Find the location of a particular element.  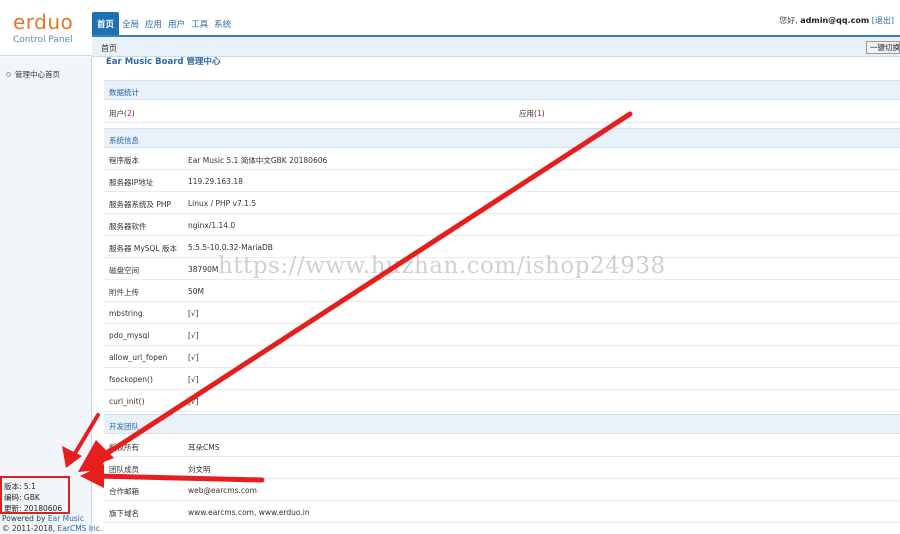

breadcrumb: 首页 is located at coordinates (109, 48).